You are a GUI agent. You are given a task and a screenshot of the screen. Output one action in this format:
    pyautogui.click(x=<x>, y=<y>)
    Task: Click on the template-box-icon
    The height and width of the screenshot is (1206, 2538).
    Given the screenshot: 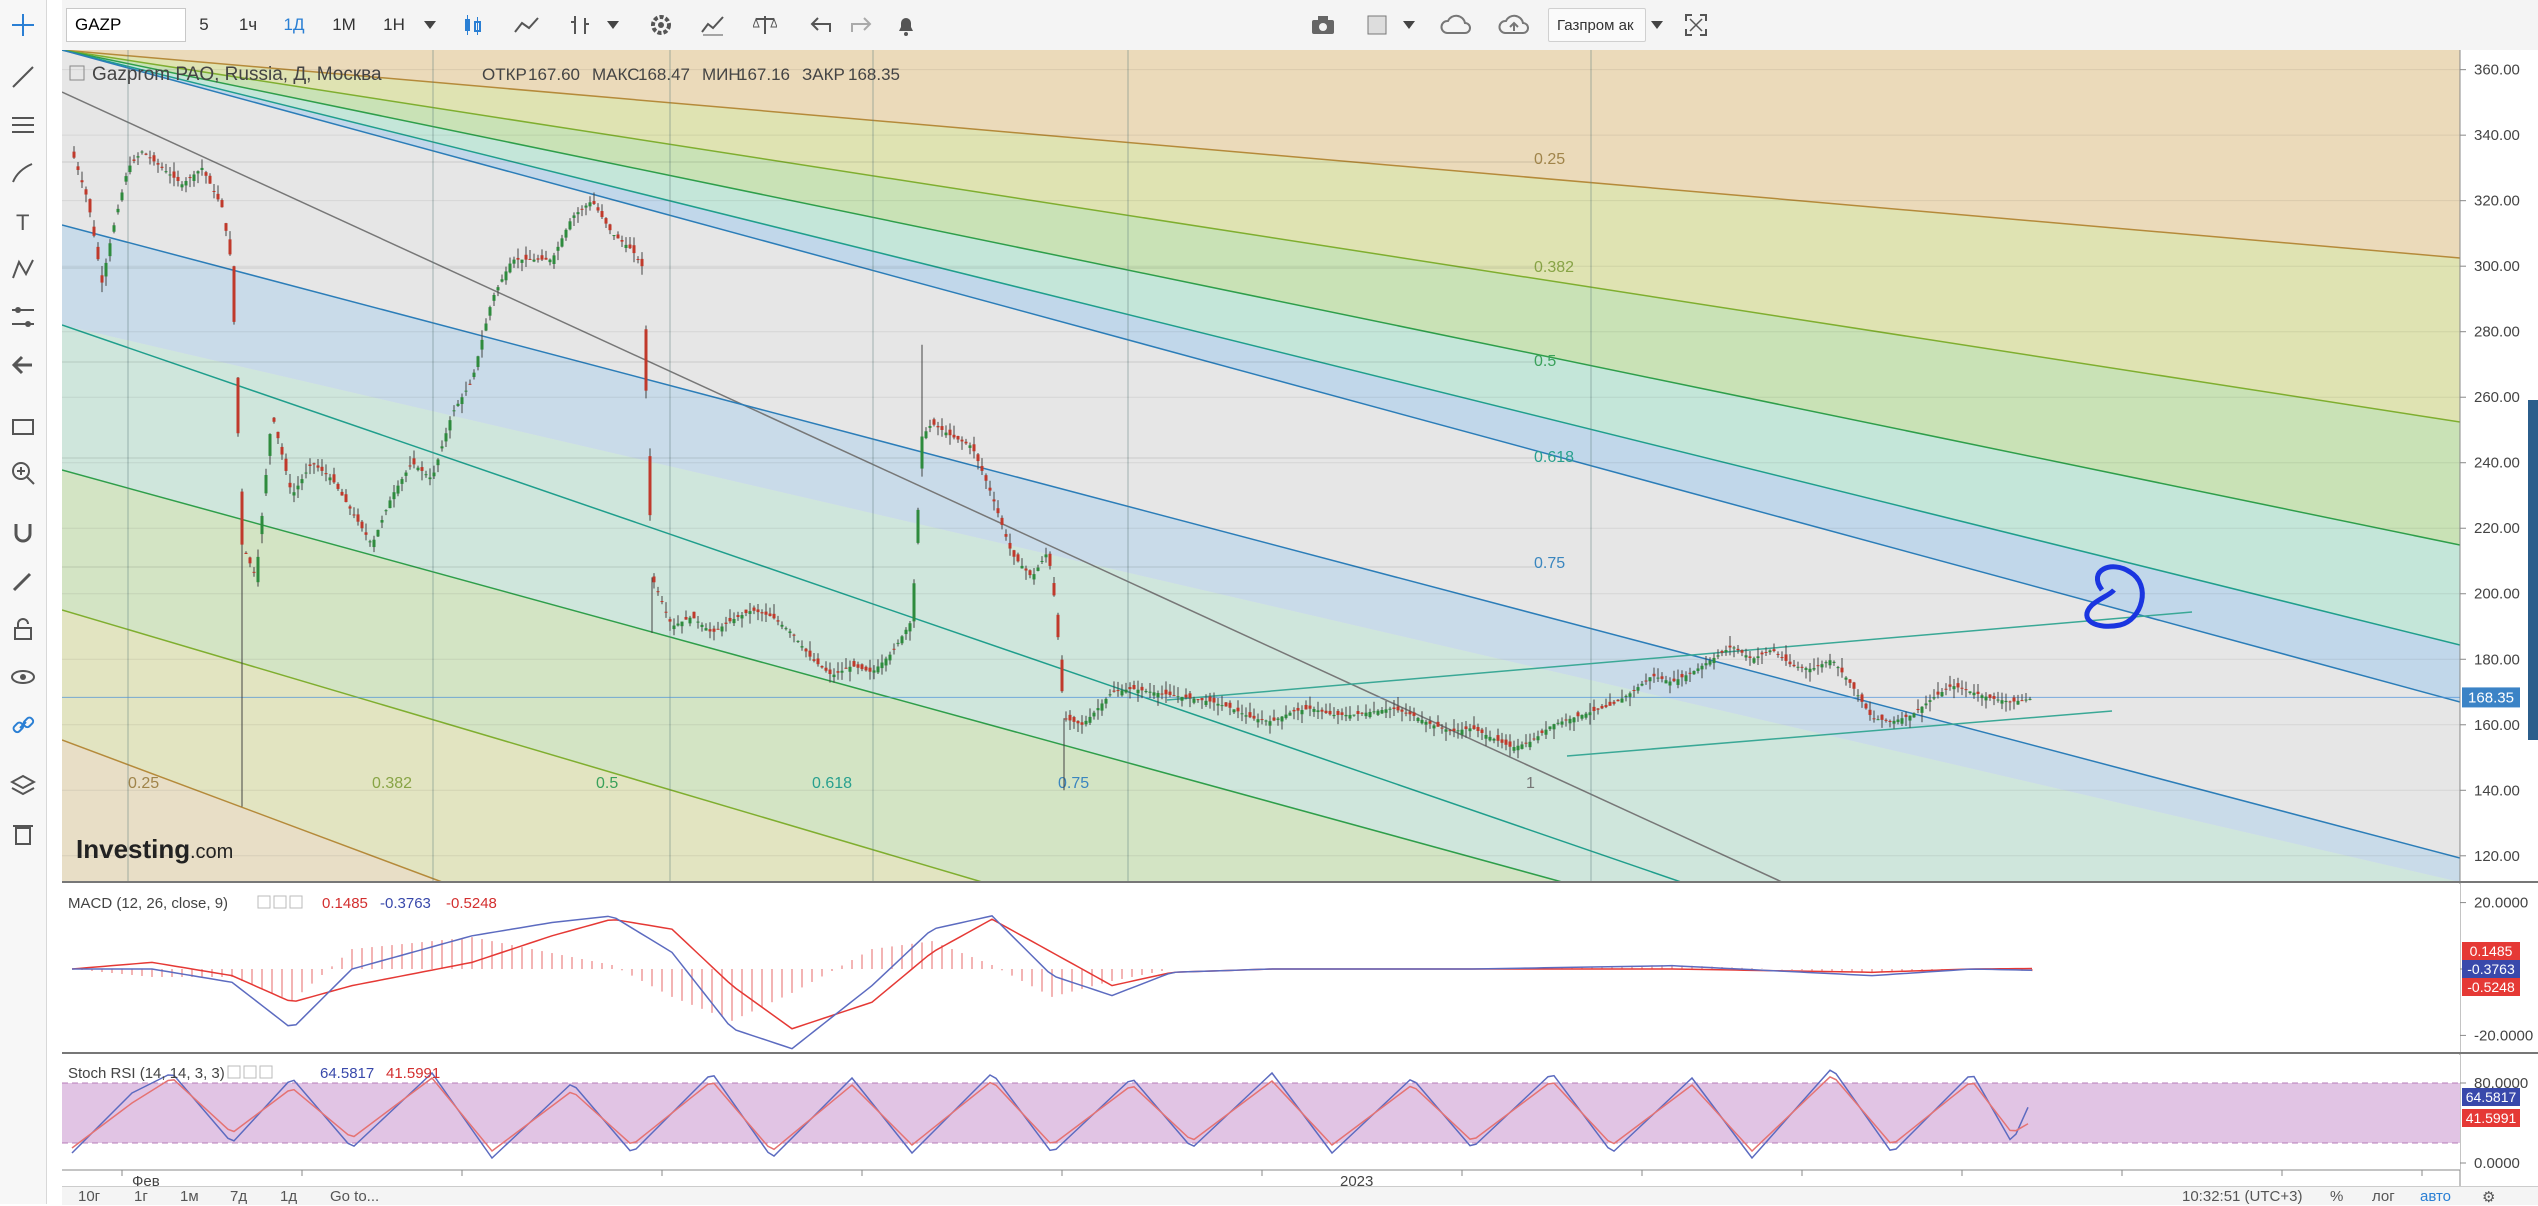 What is the action you would take?
    pyautogui.click(x=1377, y=25)
    